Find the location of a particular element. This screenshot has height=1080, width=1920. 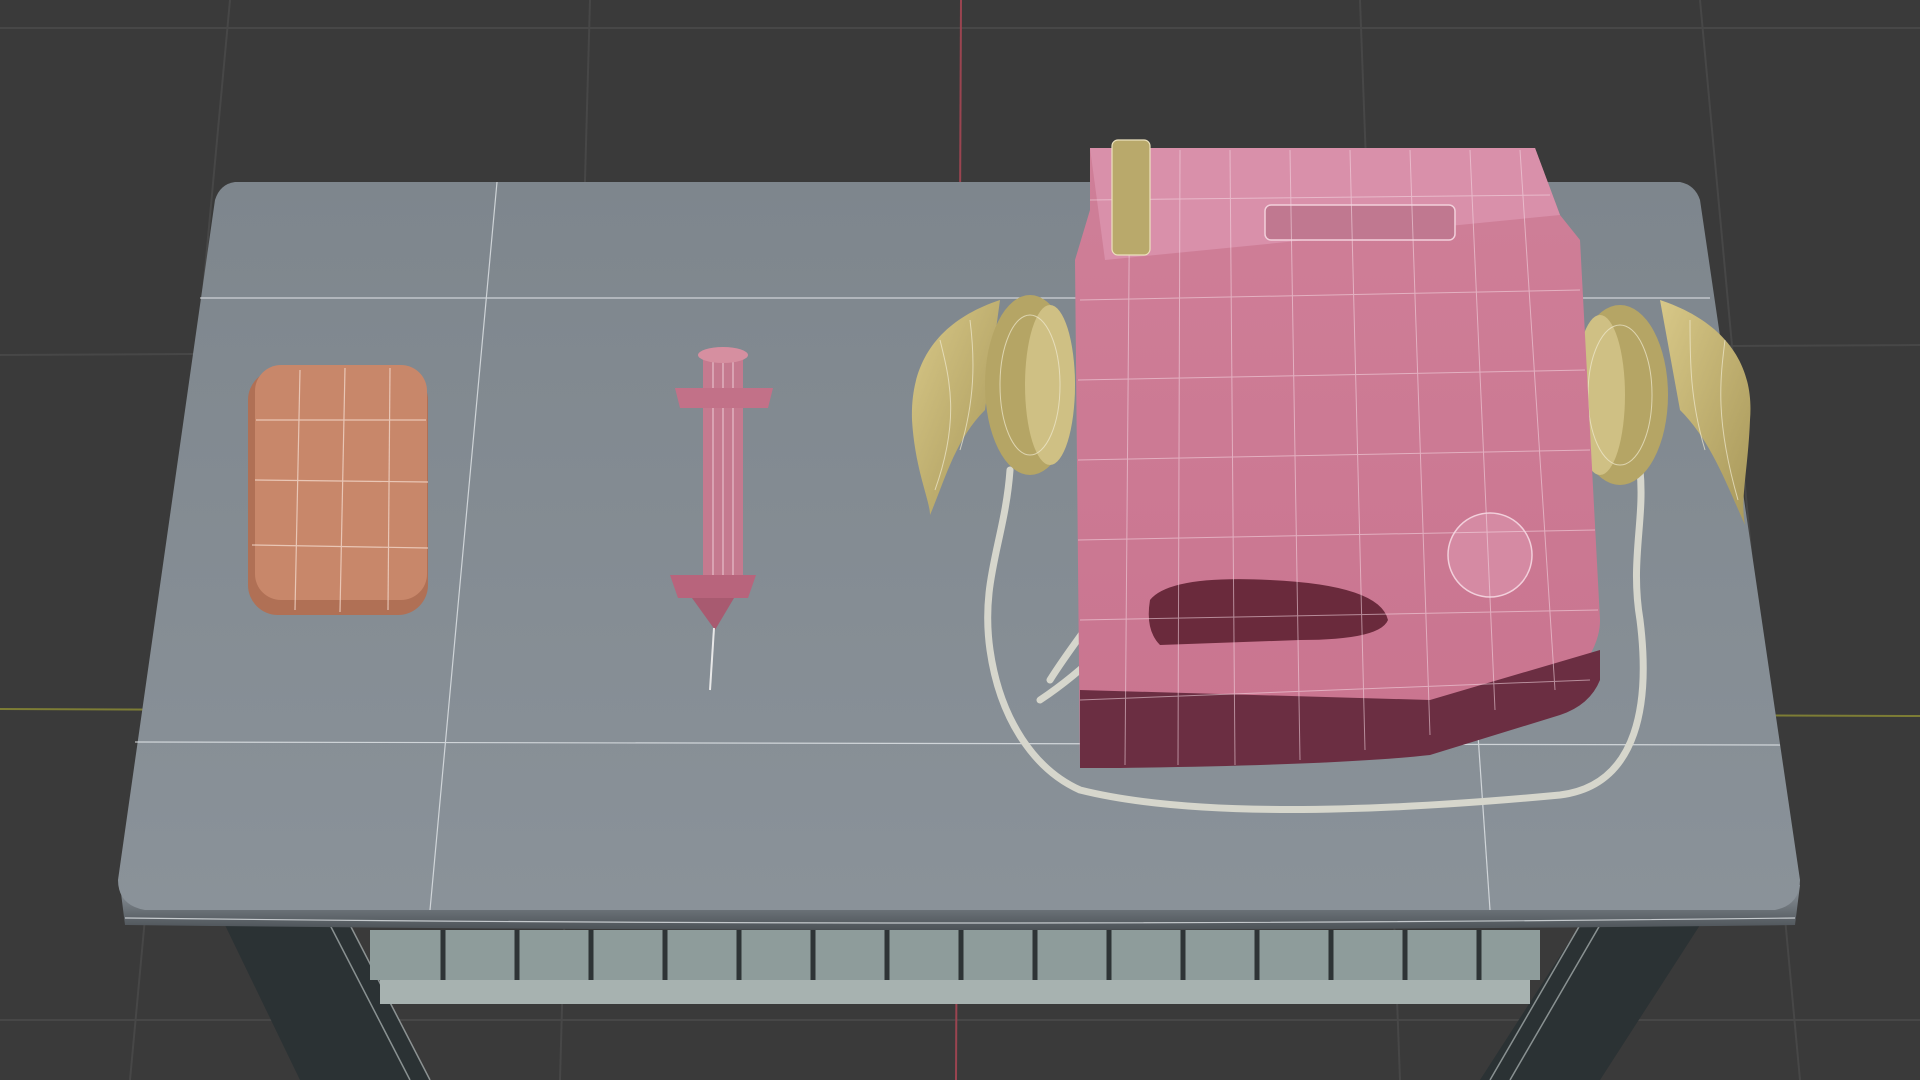

soap-bar is located at coordinates (338, 490).